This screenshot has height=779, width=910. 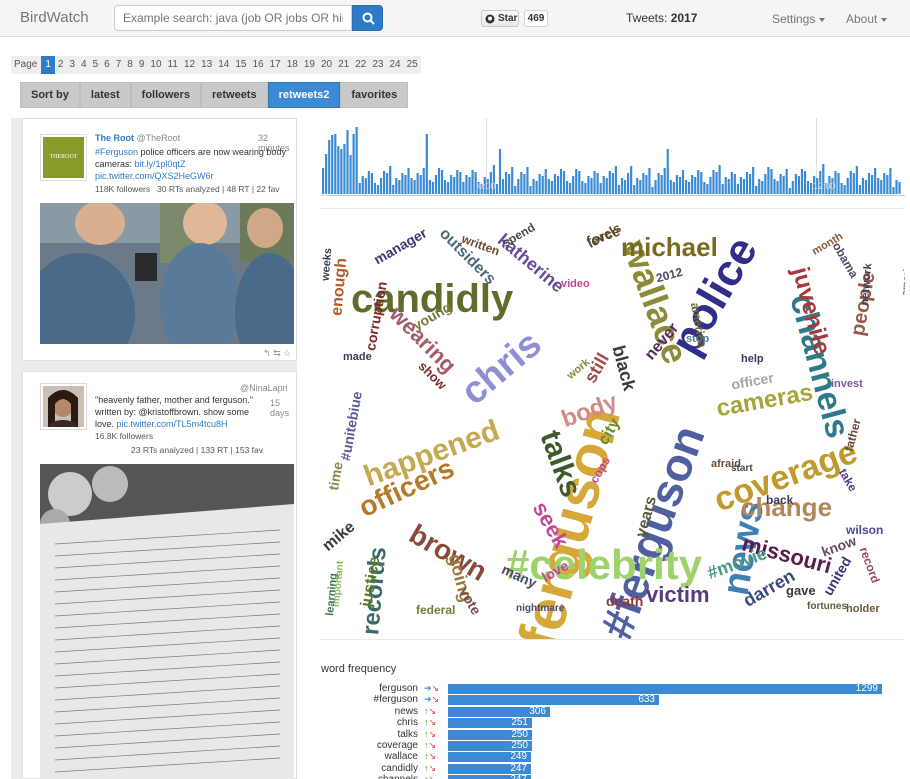 What do you see at coordinates (863, 609) in the screenshot?
I see `cloud-word: holder` at bounding box center [863, 609].